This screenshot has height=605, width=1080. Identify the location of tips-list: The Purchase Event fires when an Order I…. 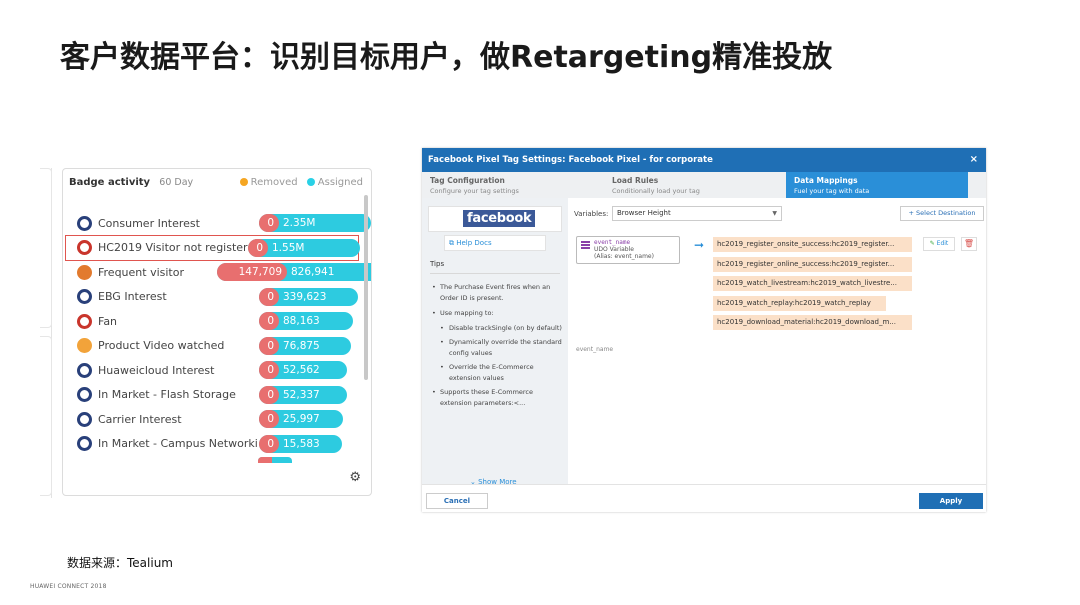
(498, 347).